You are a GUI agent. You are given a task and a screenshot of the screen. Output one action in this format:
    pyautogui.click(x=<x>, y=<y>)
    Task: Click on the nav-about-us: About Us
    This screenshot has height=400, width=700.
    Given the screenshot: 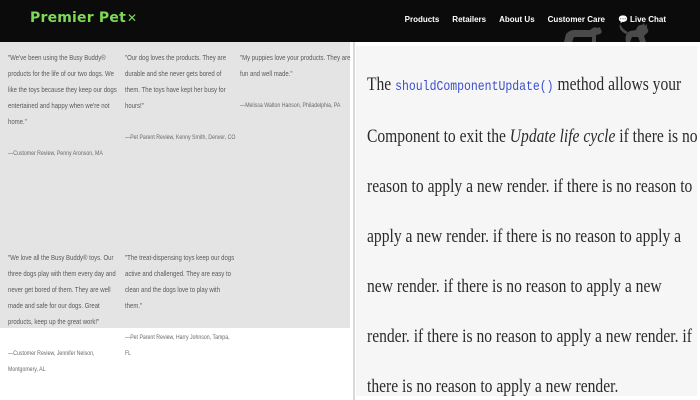 What is the action you would take?
    pyautogui.click(x=517, y=19)
    